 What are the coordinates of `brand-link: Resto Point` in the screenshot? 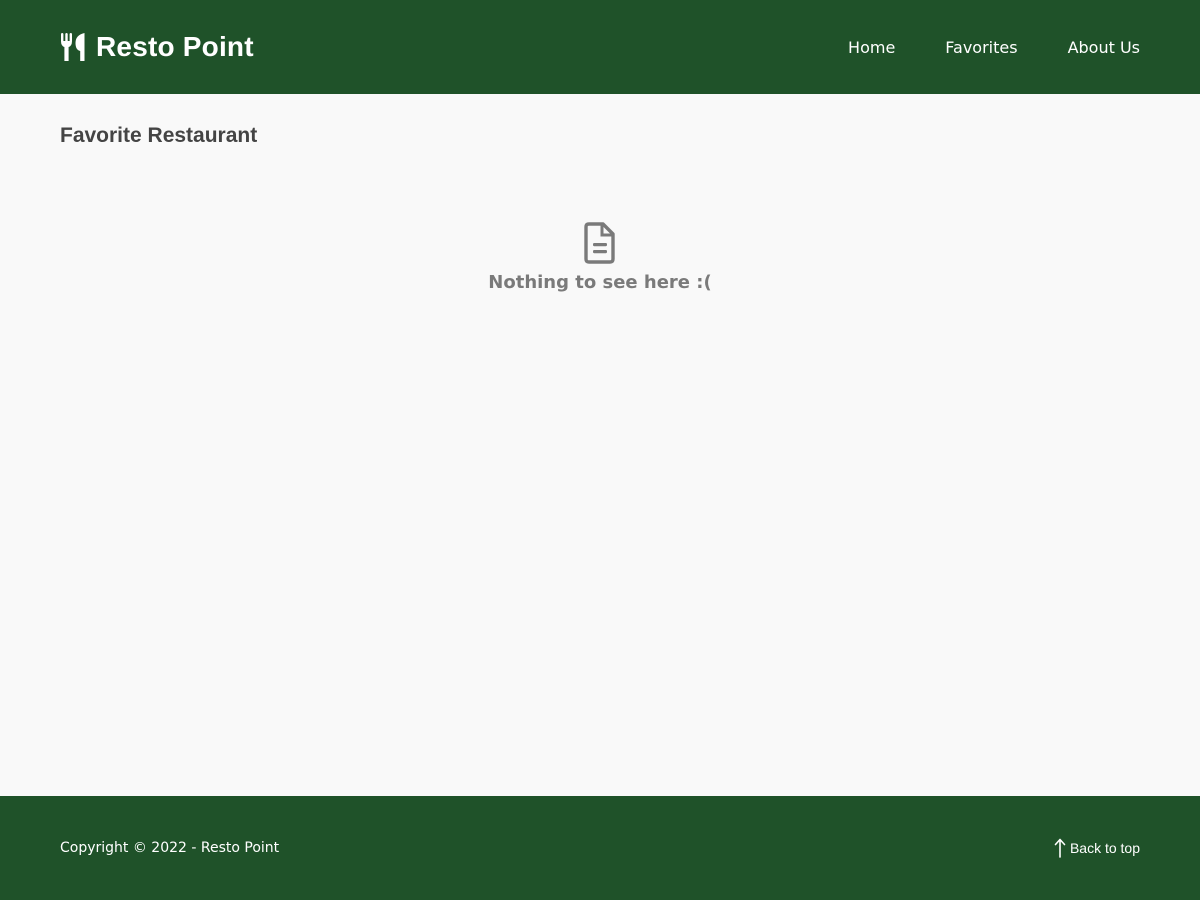 It's located at (157, 47).